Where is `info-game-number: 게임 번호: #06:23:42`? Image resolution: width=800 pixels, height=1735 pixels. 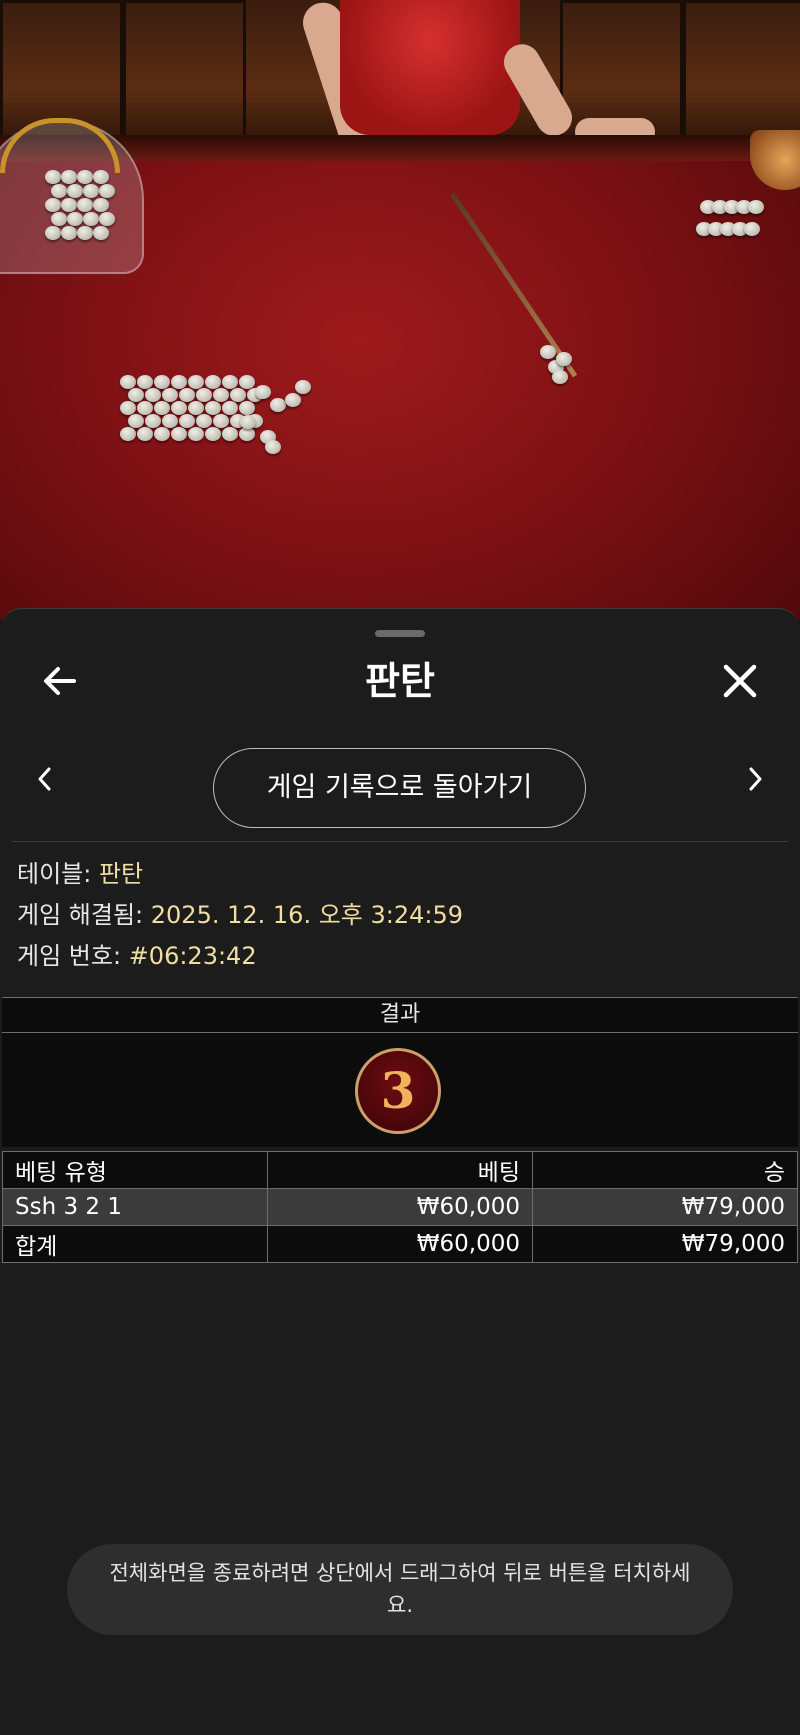 info-game-number: 게임 번호: #06:23:42 is located at coordinates (137, 956).